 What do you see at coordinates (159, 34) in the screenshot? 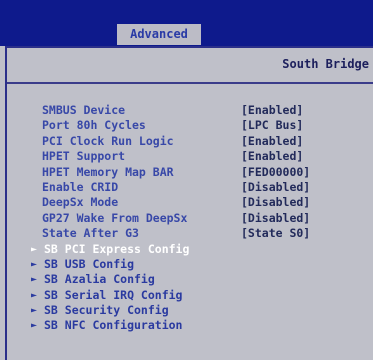
I see `tab-advanced: Advanced` at bounding box center [159, 34].